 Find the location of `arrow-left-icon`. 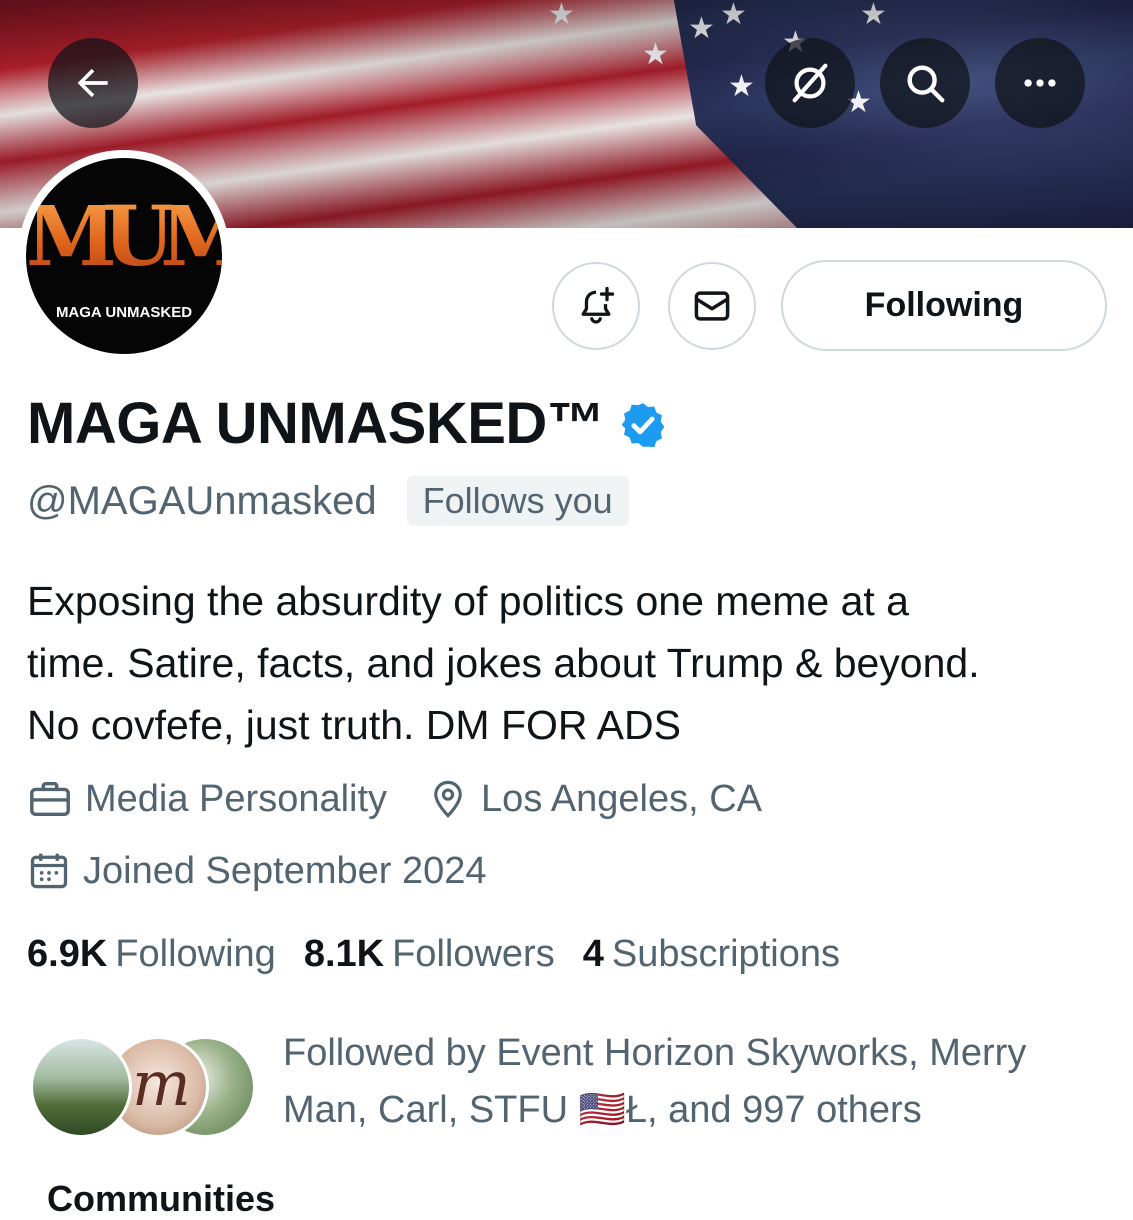

arrow-left-icon is located at coordinates (92, 83).